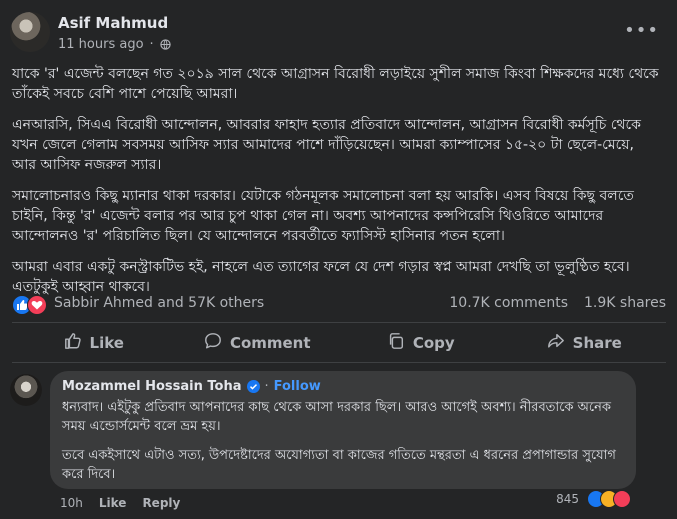 This screenshot has width=677, height=519. What do you see at coordinates (641, 30) in the screenshot?
I see `more-icon: •••` at bounding box center [641, 30].